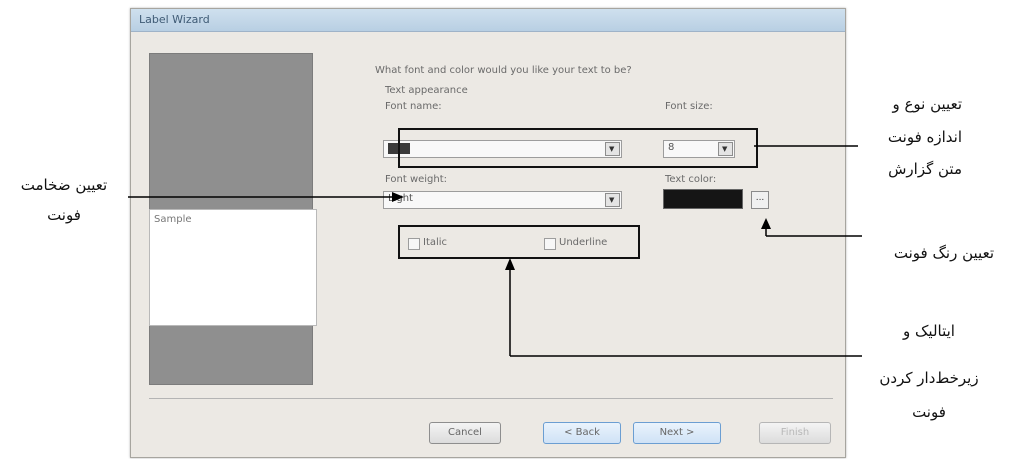 This screenshot has height=459, width=1012. Describe the element at coordinates (929, 378) in the screenshot. I see `annotation-italic-underline-line2: زیرخط‌دار کردن` at that location.